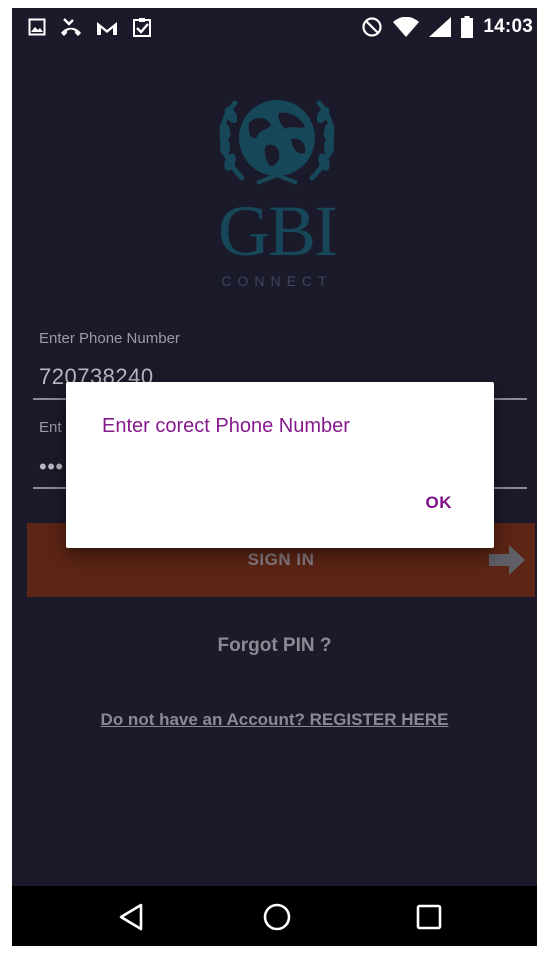 This screenshot has height=954, width=537. Describe the element at coordinates (280, 465) in the screenshot. I see `alert-dialog: Enter corect Phone Number OK` at that location.